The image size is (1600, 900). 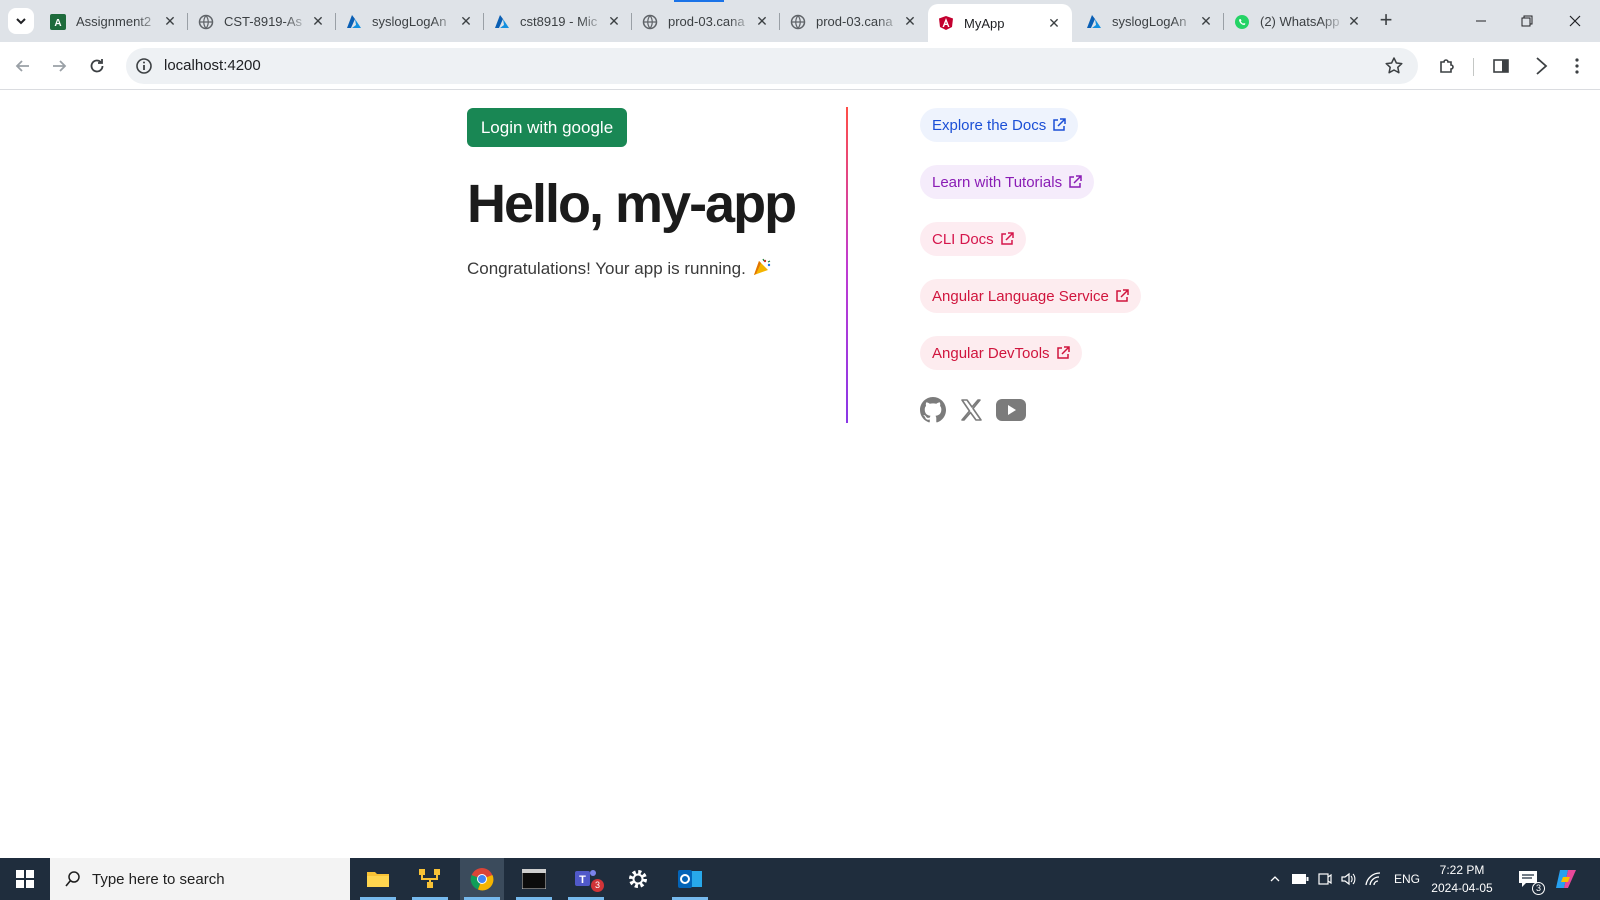 I want to click on meet-now-icon, so click(x=1325, y=879).